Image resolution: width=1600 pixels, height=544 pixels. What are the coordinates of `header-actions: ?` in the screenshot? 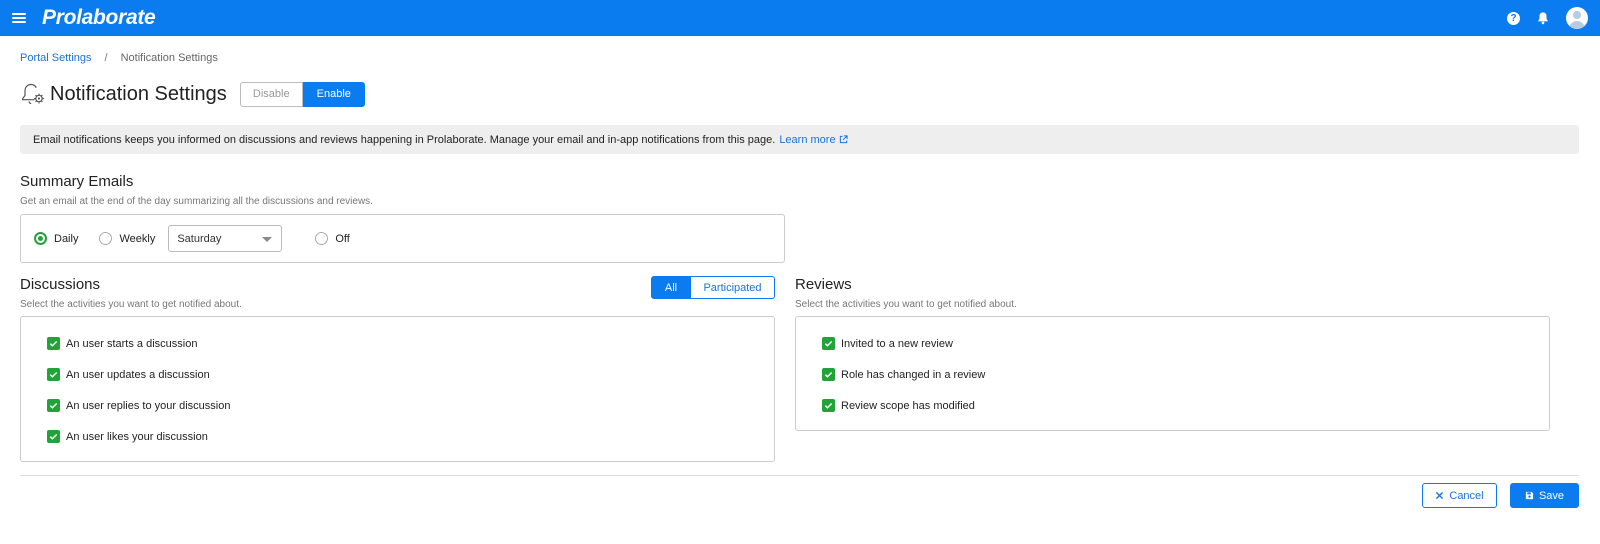 It's located at (1547, 18).